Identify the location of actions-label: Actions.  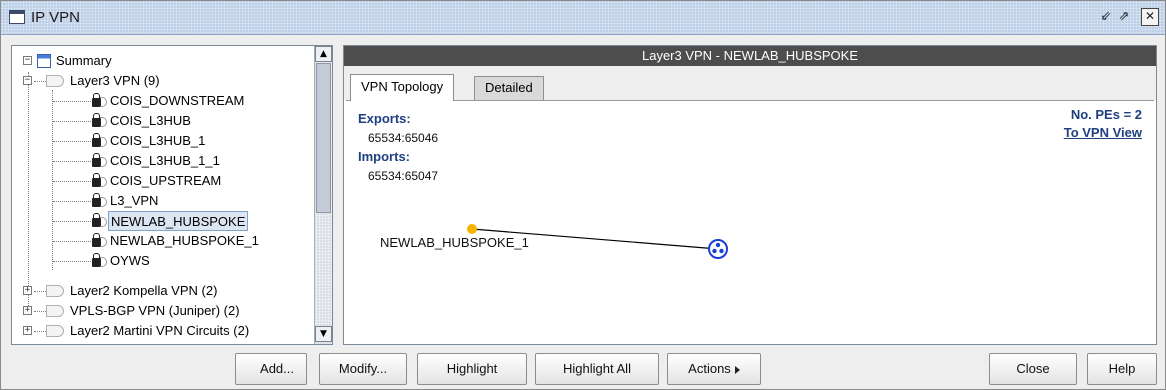
(709, 368).